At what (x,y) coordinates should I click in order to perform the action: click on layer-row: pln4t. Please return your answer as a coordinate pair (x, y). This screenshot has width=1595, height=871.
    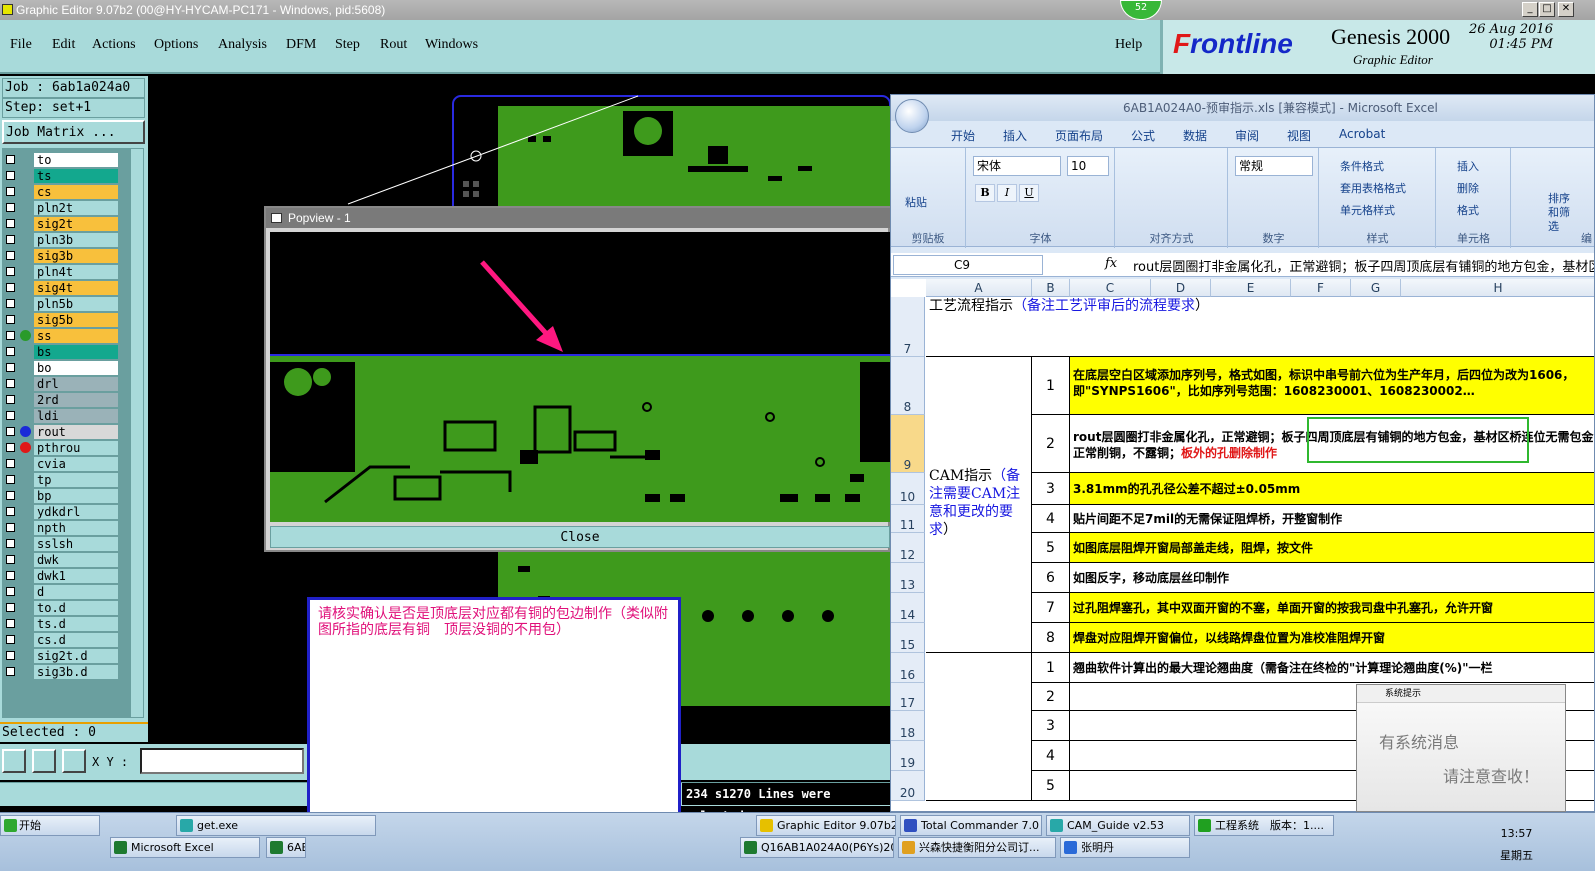
    Looking at the image, I should click on (73, 272).